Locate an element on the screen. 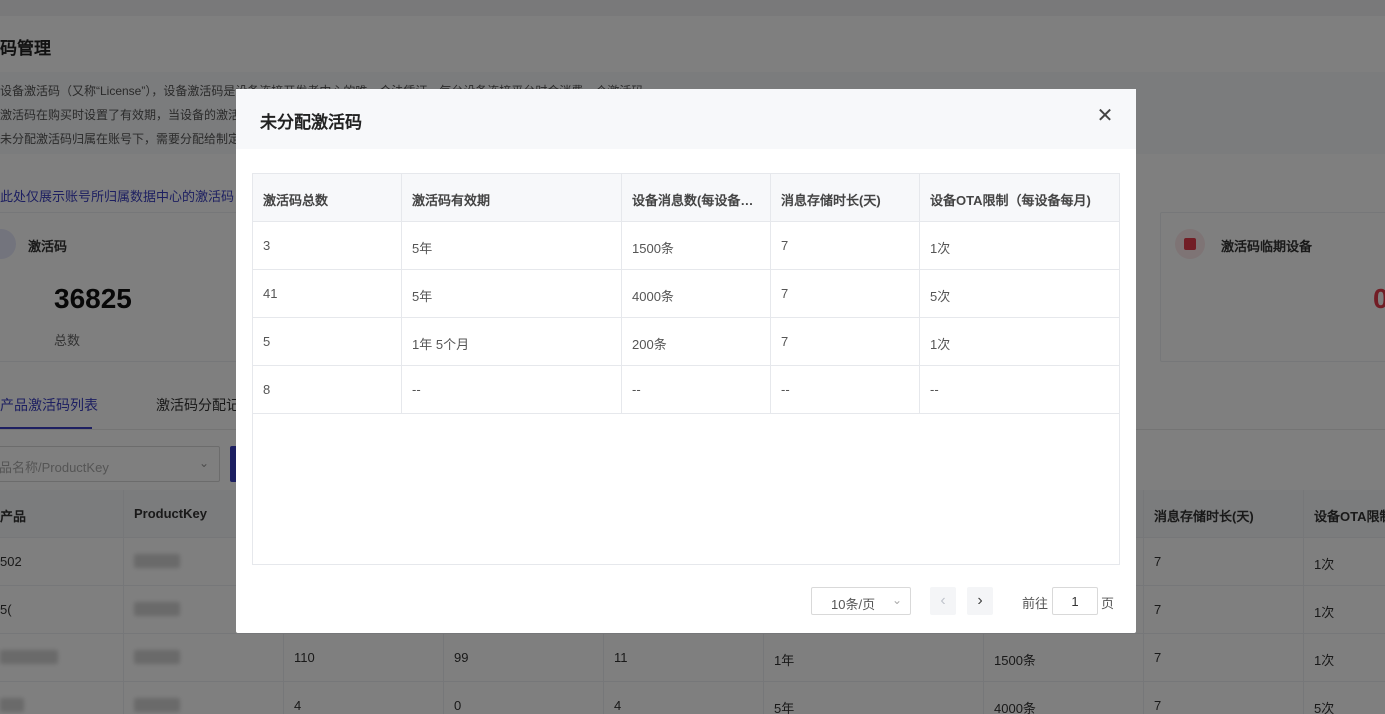 This screenshot has width=1385, height=714. close-icon: ✕ is located at coordinates (1105, 116).